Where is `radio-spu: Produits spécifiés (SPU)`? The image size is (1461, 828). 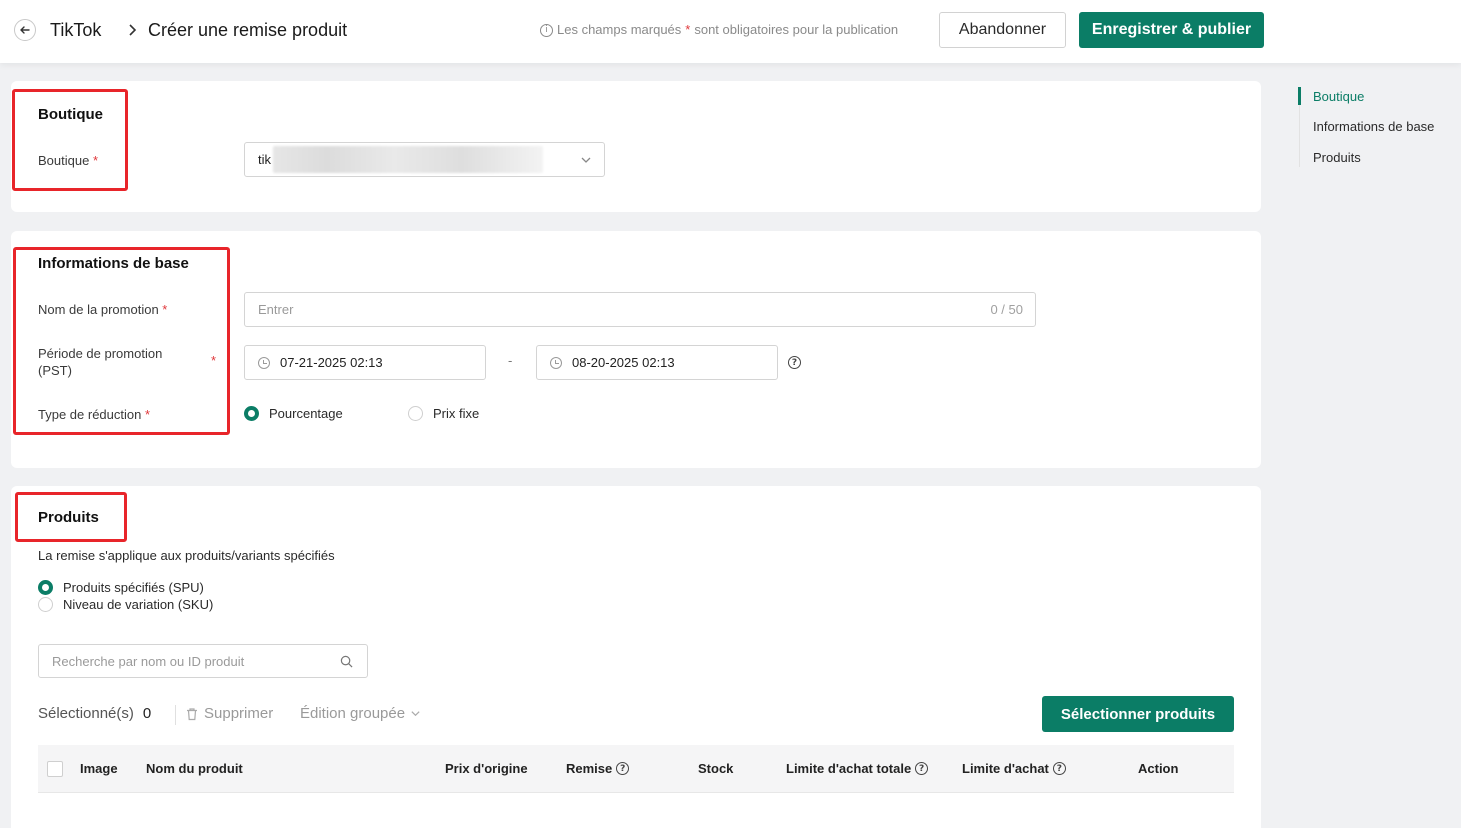 radio-spu: Produits spécifiés (SPU) is located at coordinates (121, 587).